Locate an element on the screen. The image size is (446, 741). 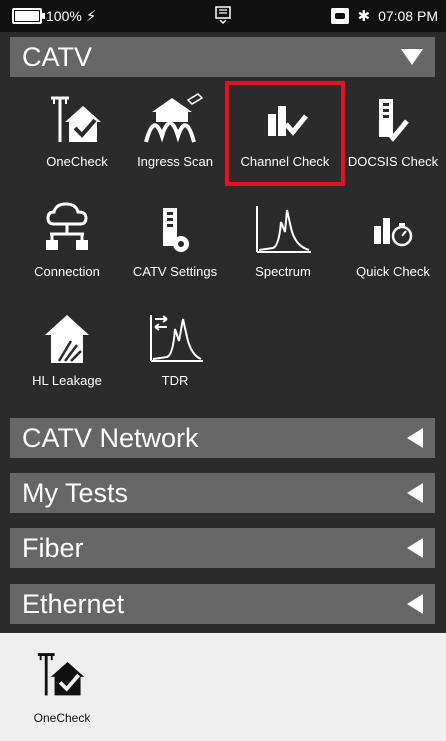
section-header-catv-network: CATV Network is located at coordinates (222, 438).